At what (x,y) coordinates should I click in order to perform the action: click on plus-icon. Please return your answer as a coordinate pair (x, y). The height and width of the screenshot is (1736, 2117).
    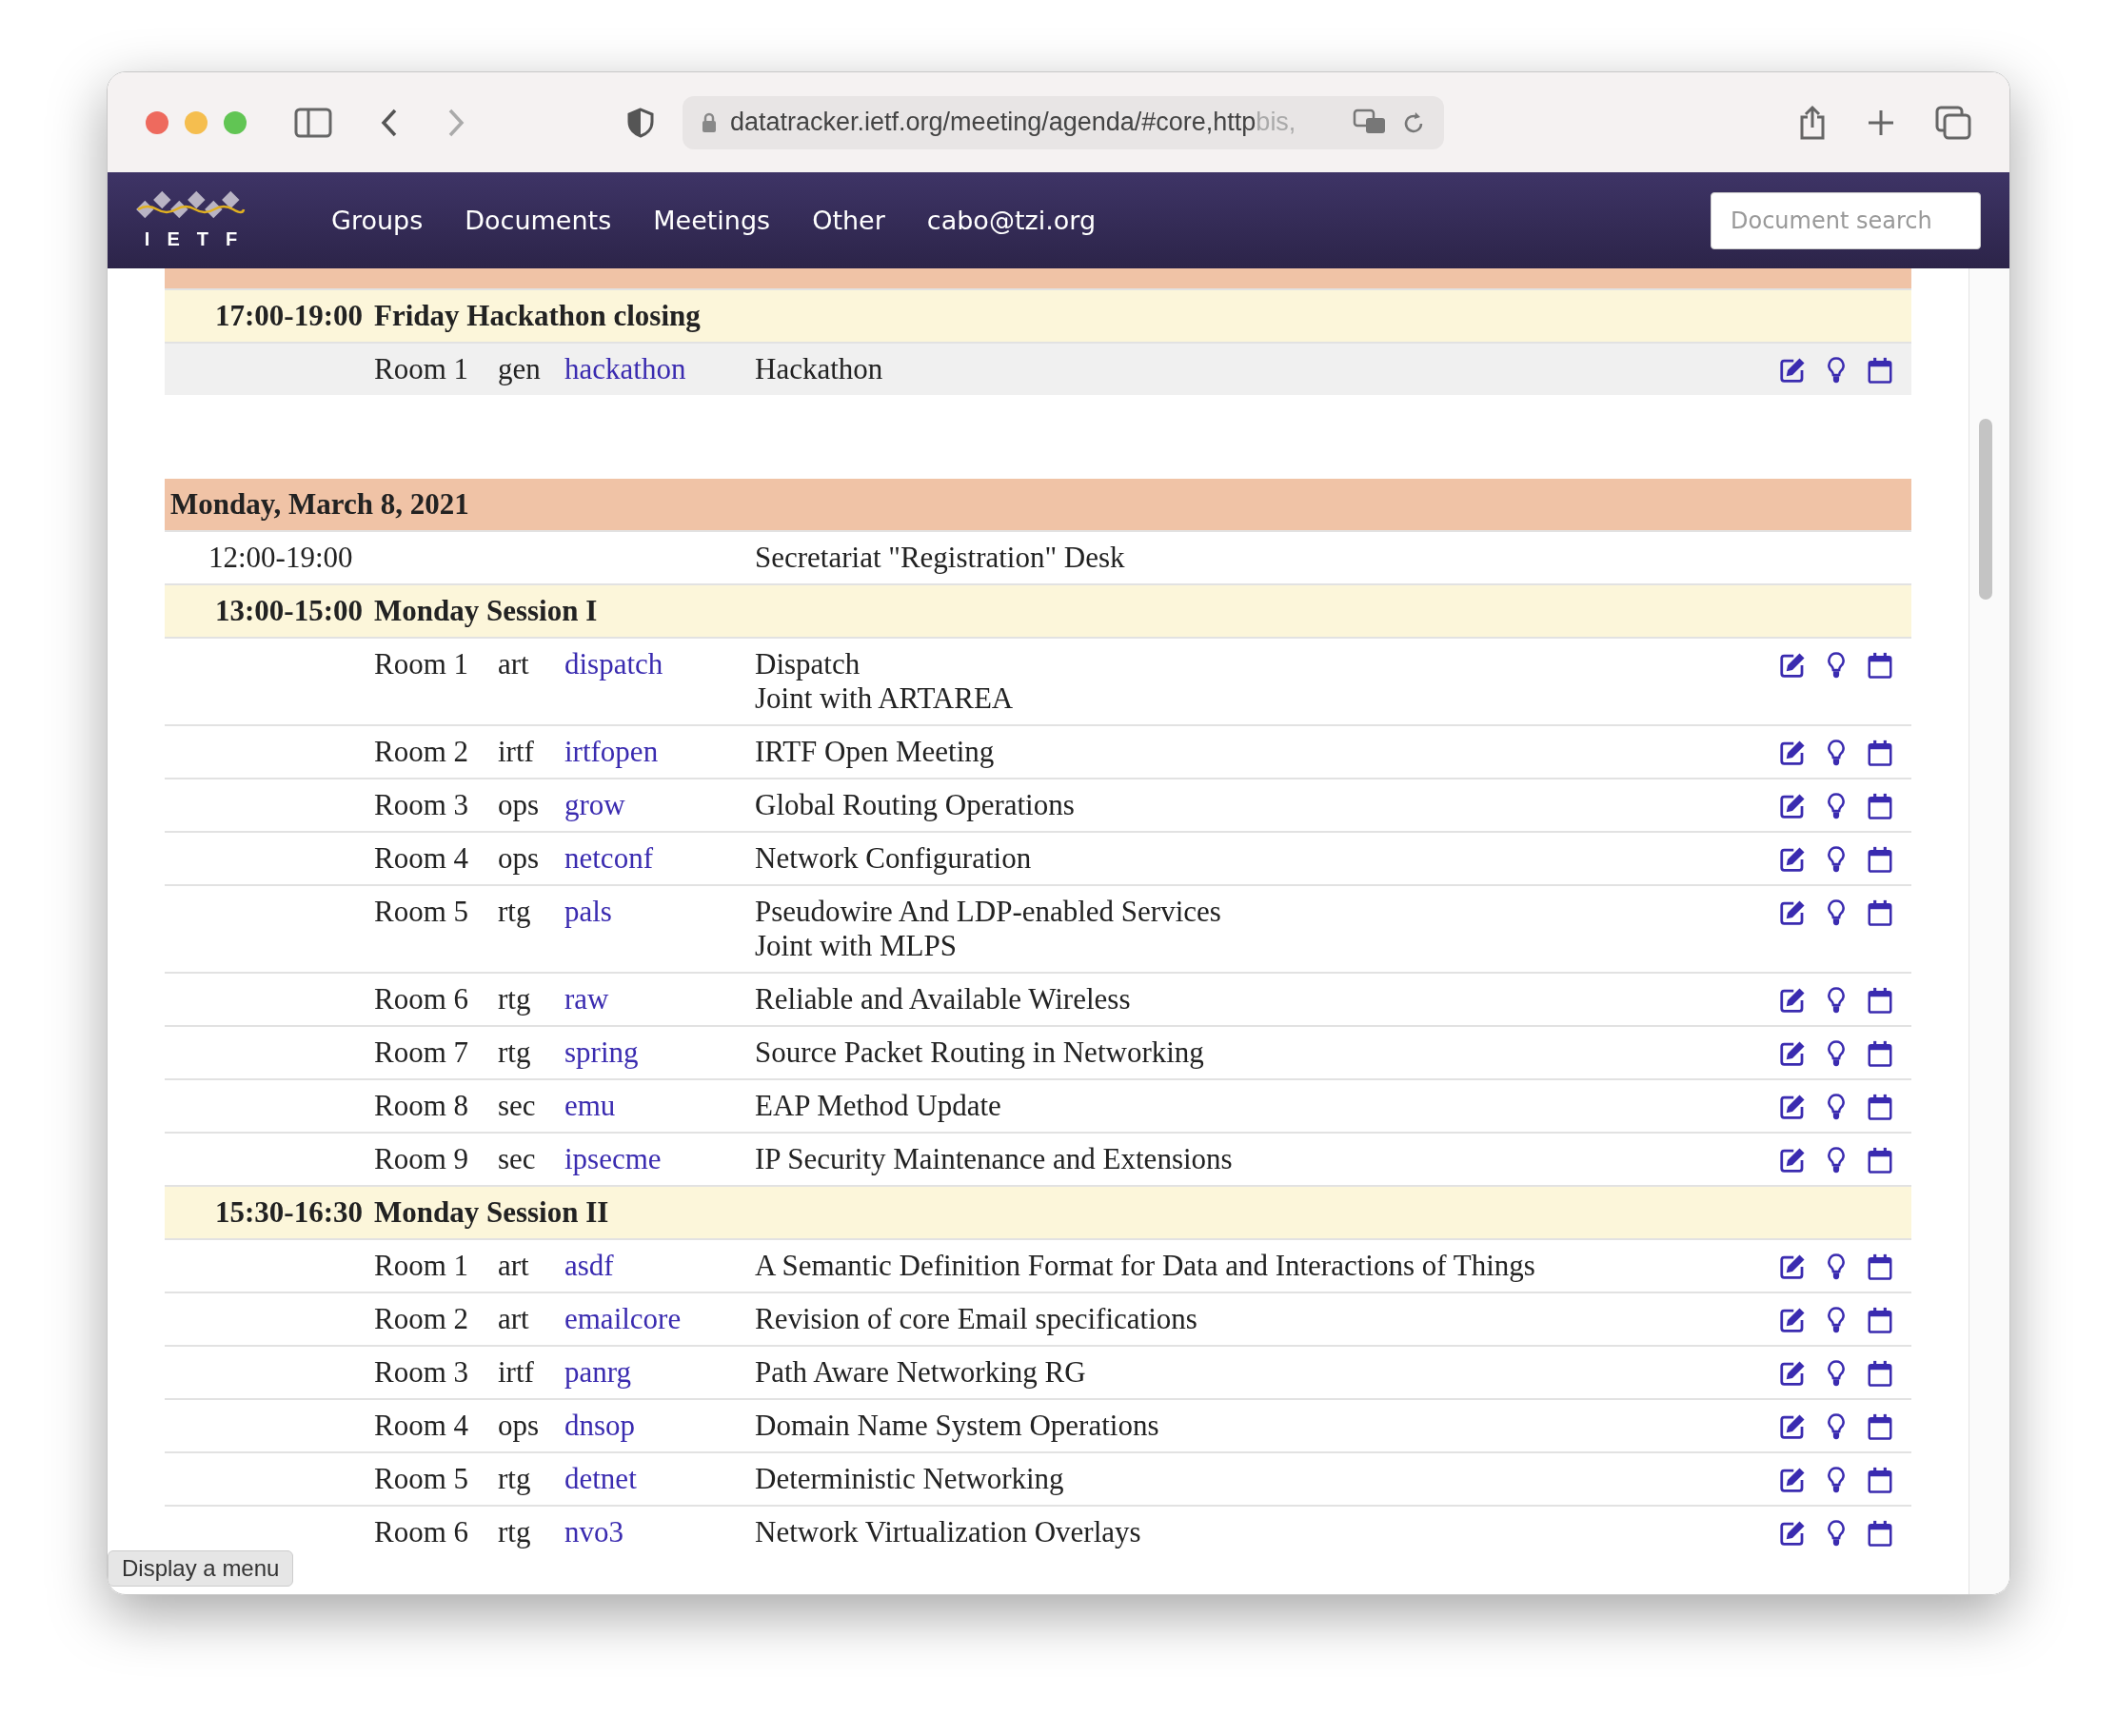
    Looking at the image, I should click on (1881, 122).